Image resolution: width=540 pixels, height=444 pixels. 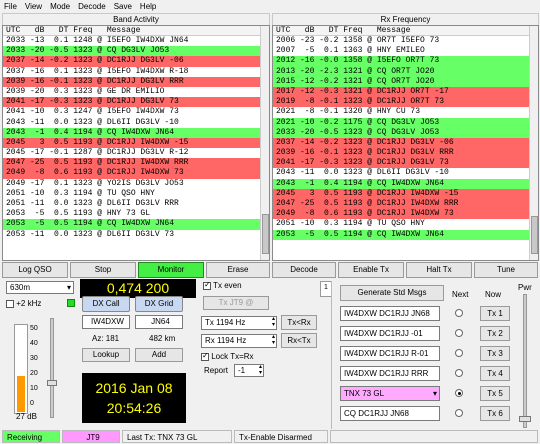 What do you see at coordinates (136, 132) in the screenshot?
I see `band-activity-row: 2043 -1 0.4 1194 @ CQ IW4DXW JN64` at bounding box center [136, 132].